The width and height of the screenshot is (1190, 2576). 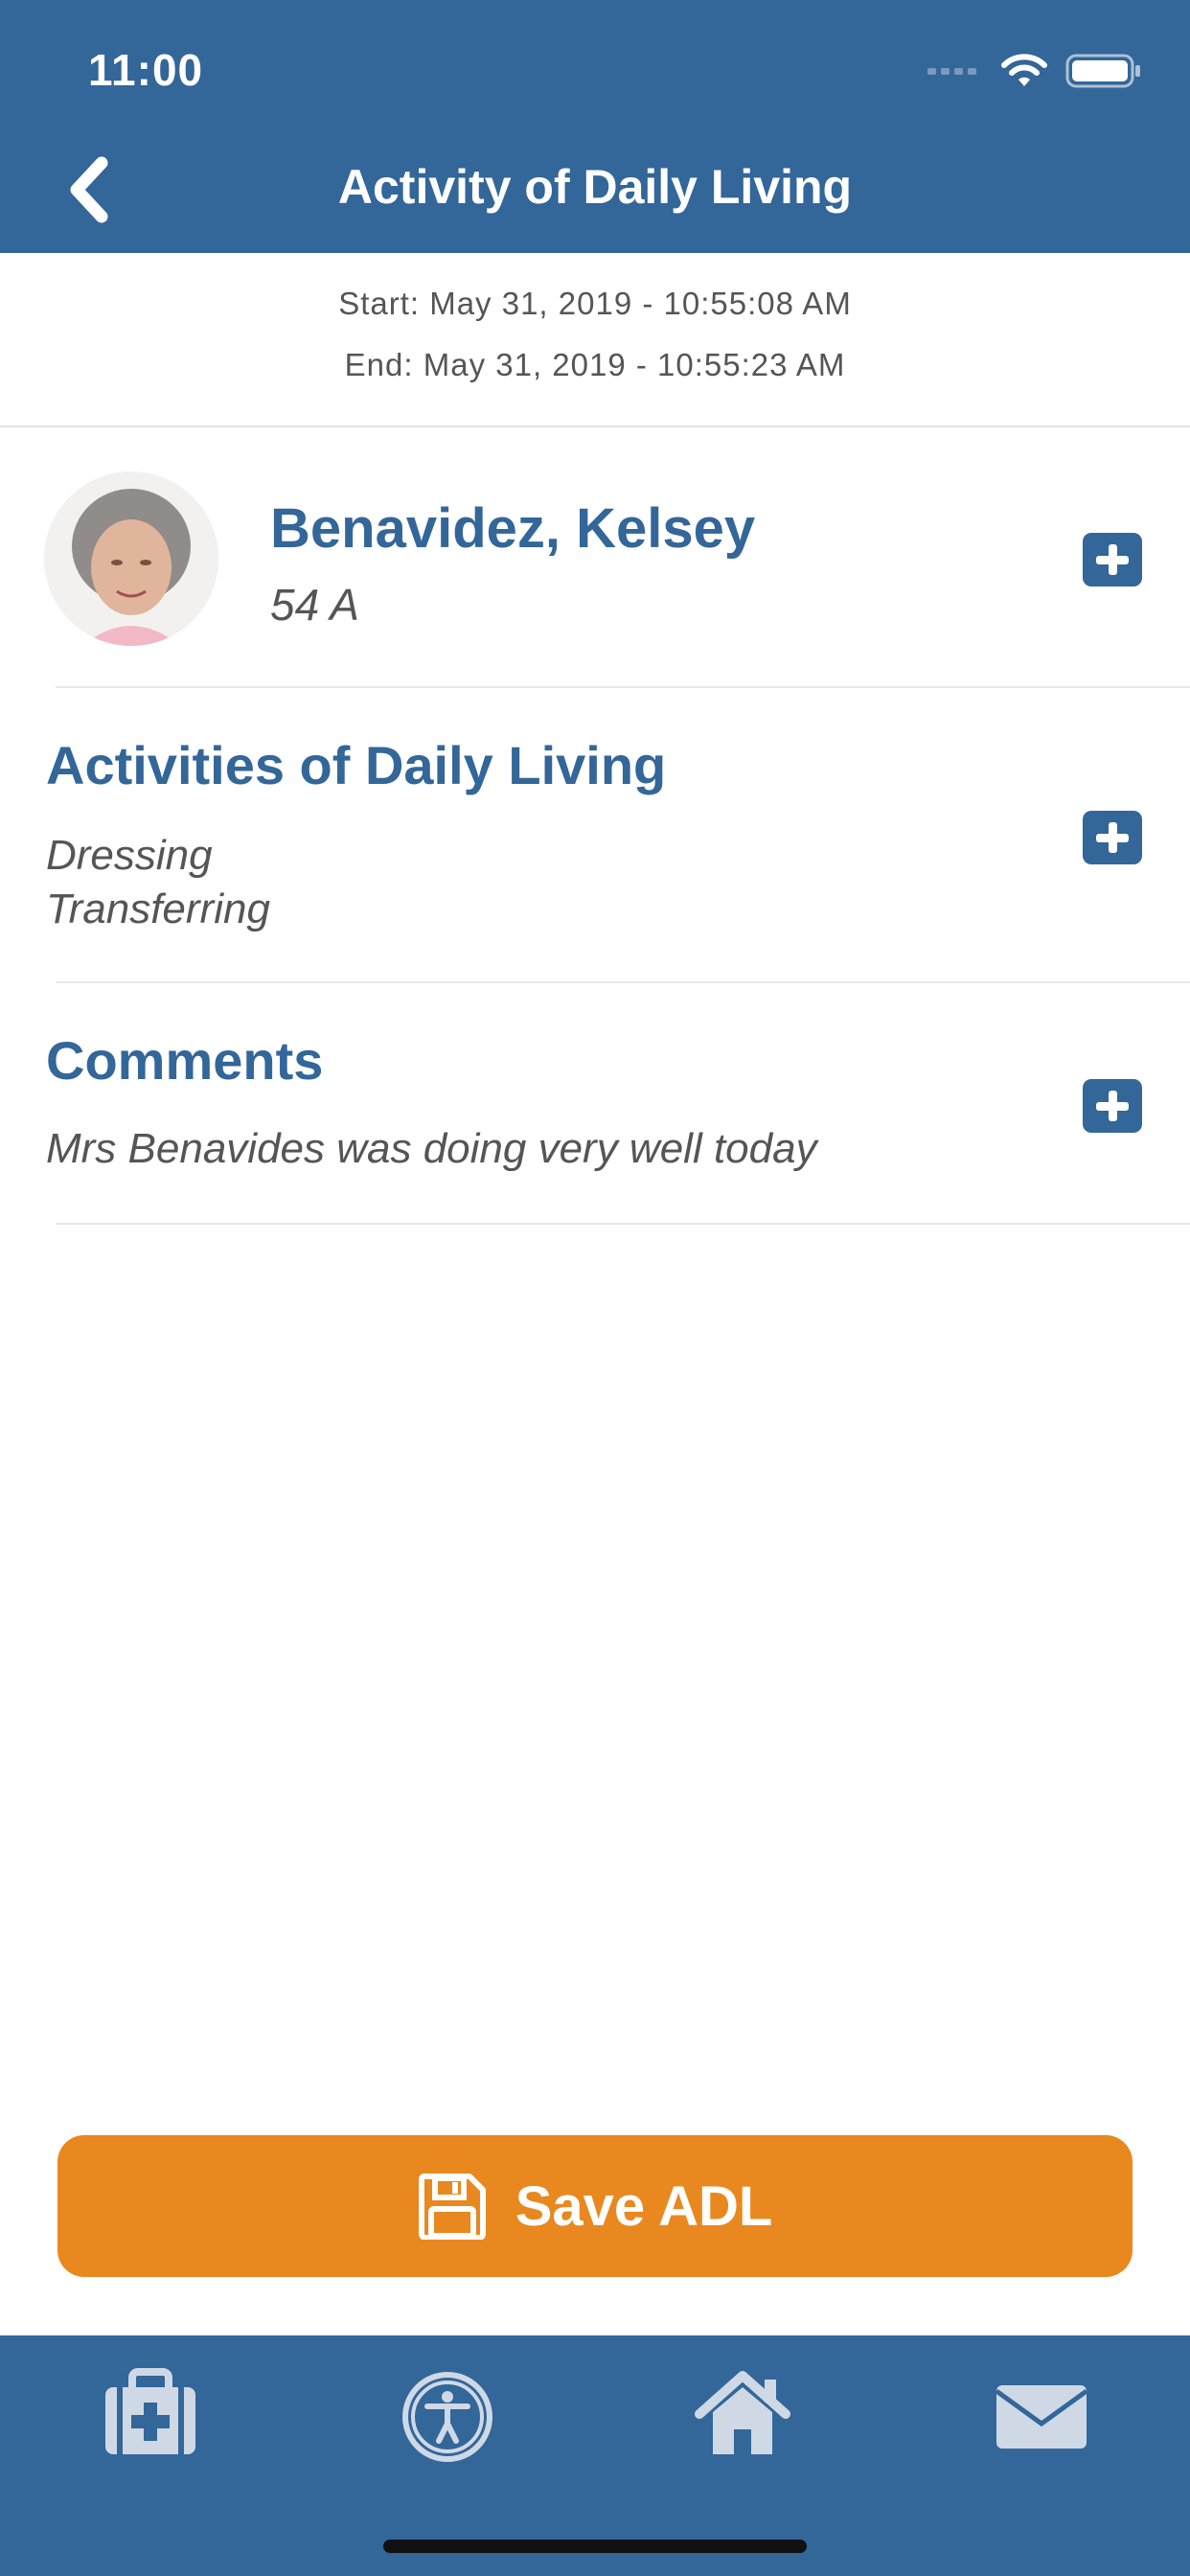 What do you see at coordinates (150, 2411) in the screenshot?
I see `medical-kit-icon` at bounding box center [150, 2411].